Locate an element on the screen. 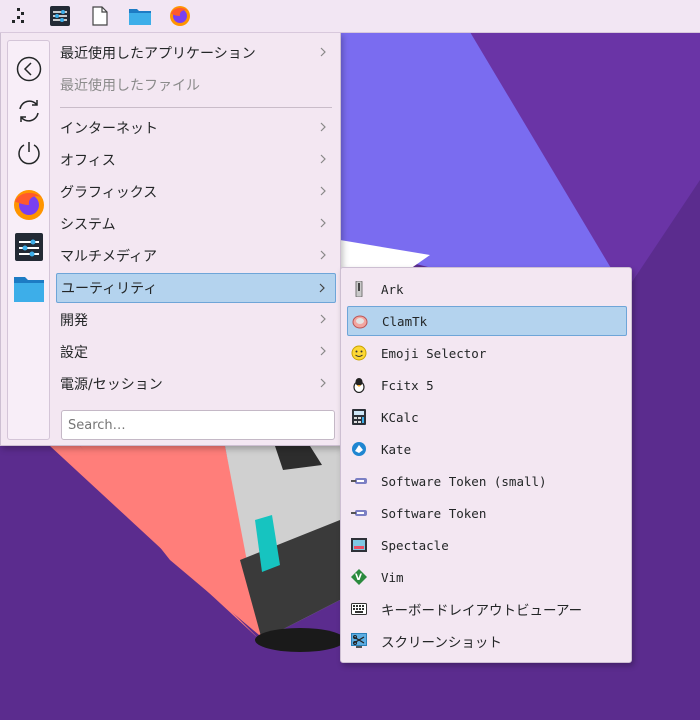  menu-item-label: マルチメディア is located at coordinates (109, 257).